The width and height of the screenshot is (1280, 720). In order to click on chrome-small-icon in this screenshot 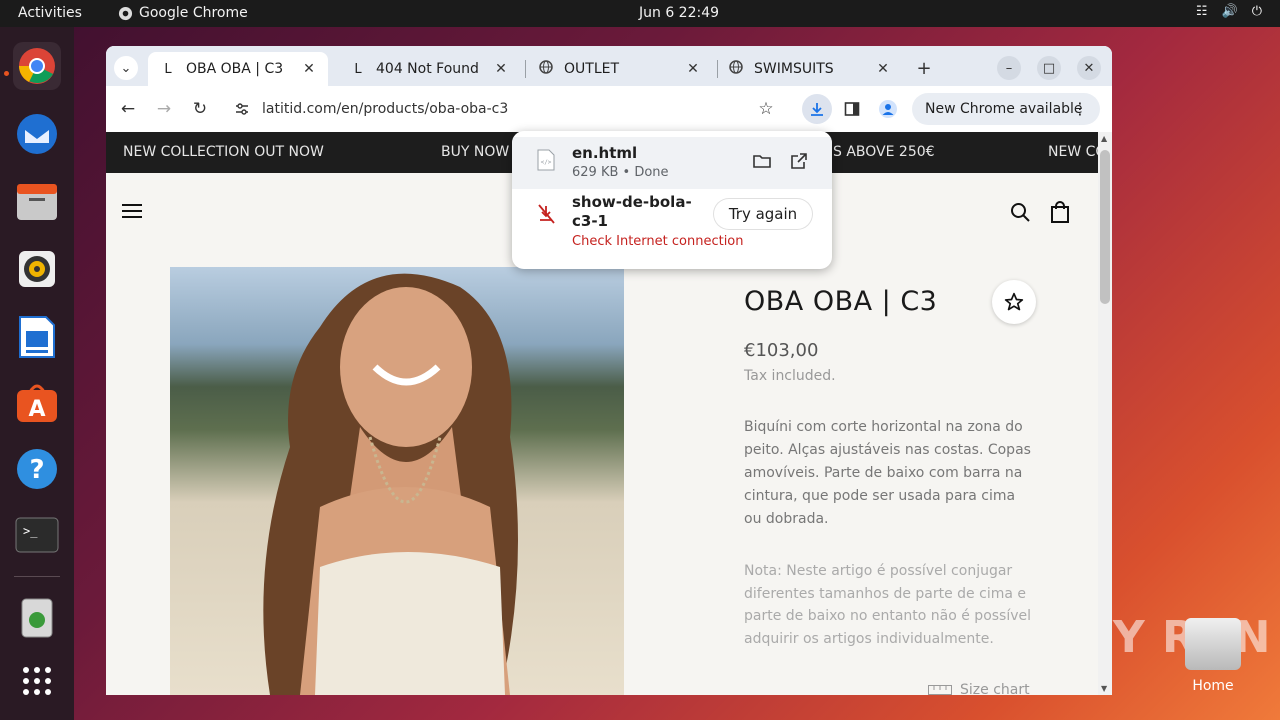, I will do `click(125, 13)`.